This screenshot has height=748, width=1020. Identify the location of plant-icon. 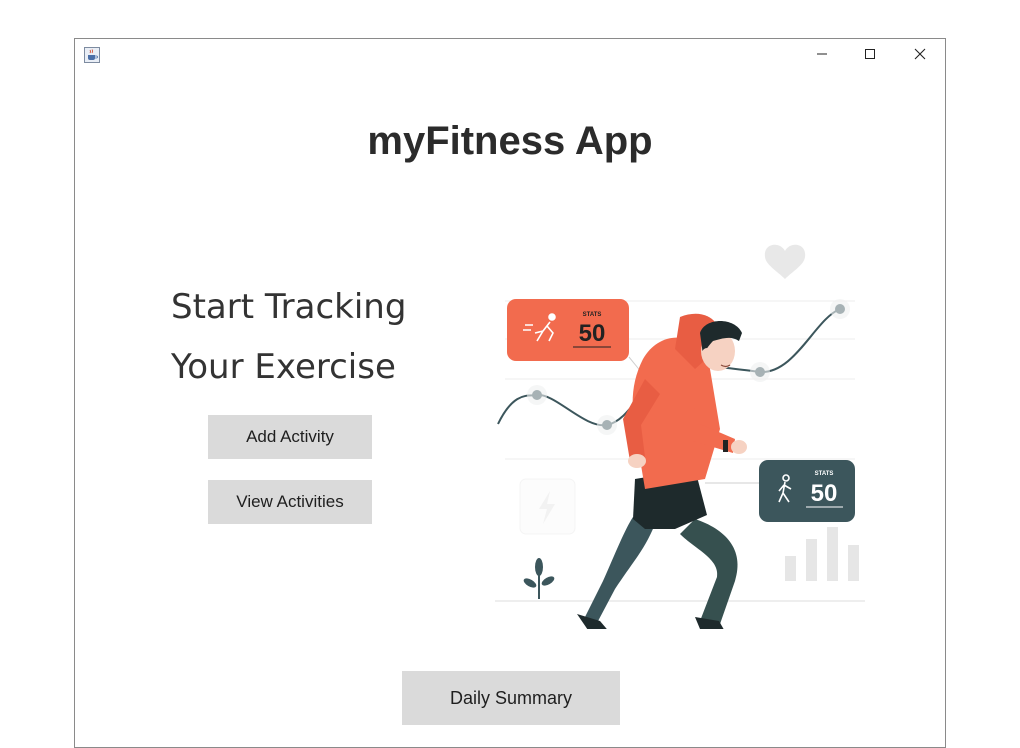
(539, 578).